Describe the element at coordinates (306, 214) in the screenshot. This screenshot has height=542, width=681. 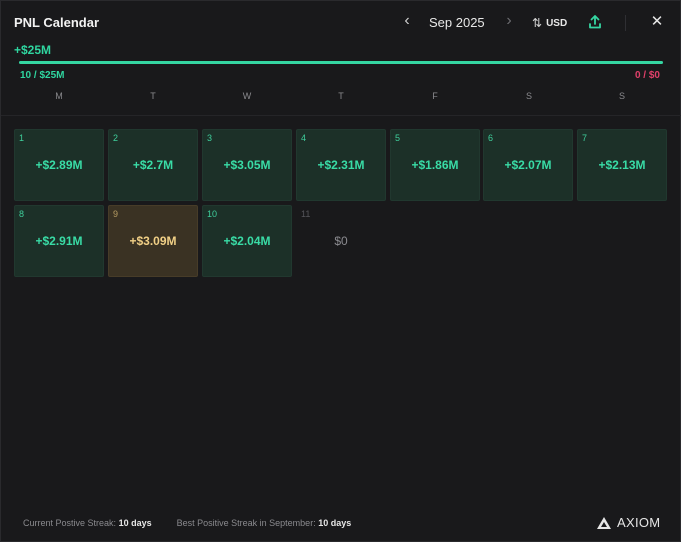
I see `day-number: 11` at that location.